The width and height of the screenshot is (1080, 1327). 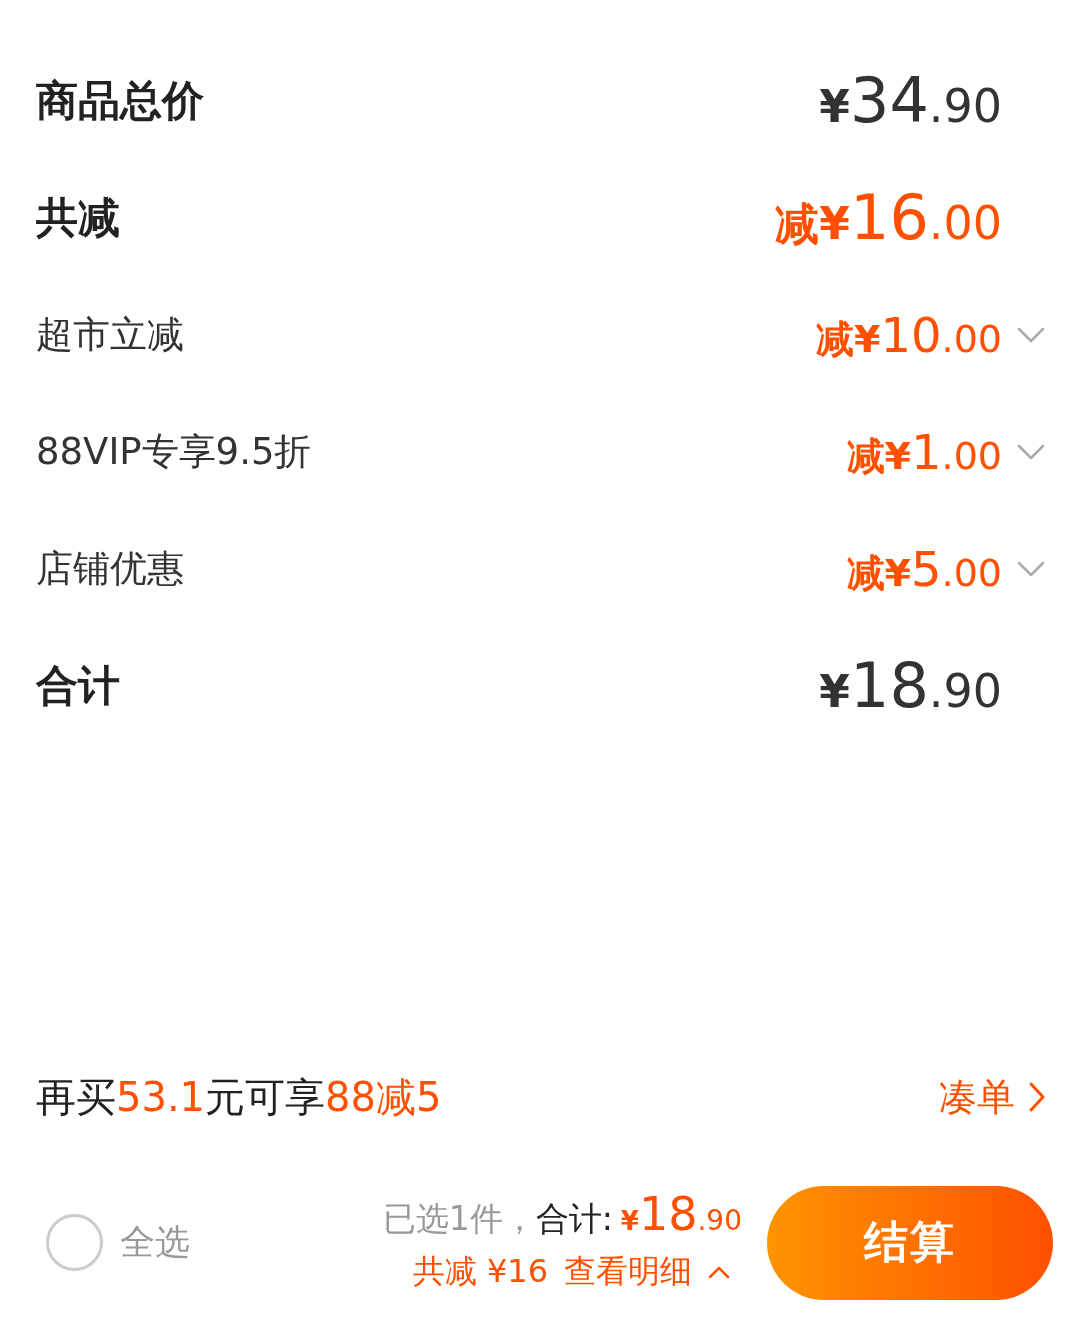 I want to click on total-amount: ¥18.90, so click(x=910, y=685).